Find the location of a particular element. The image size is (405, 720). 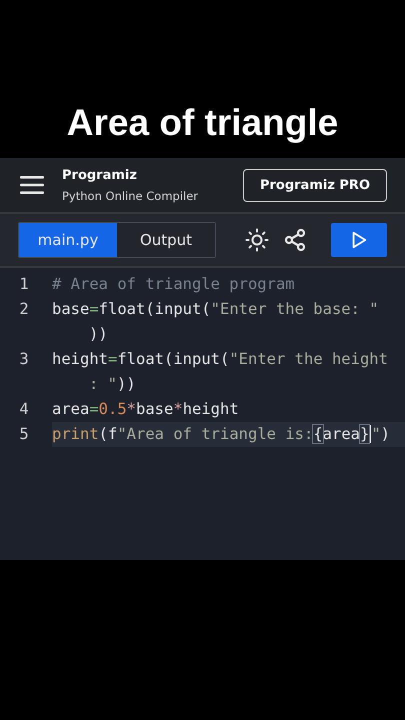

code-line: print(f"Area of triangle is:{area}") is located at coordinates (221, 434).